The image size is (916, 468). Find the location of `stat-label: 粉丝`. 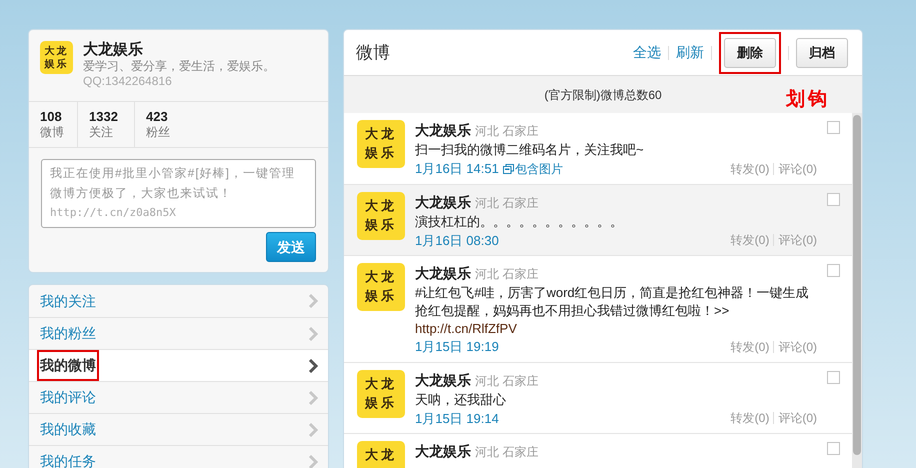

stat-label: 粉丝 is located at coordinates (158, 132).